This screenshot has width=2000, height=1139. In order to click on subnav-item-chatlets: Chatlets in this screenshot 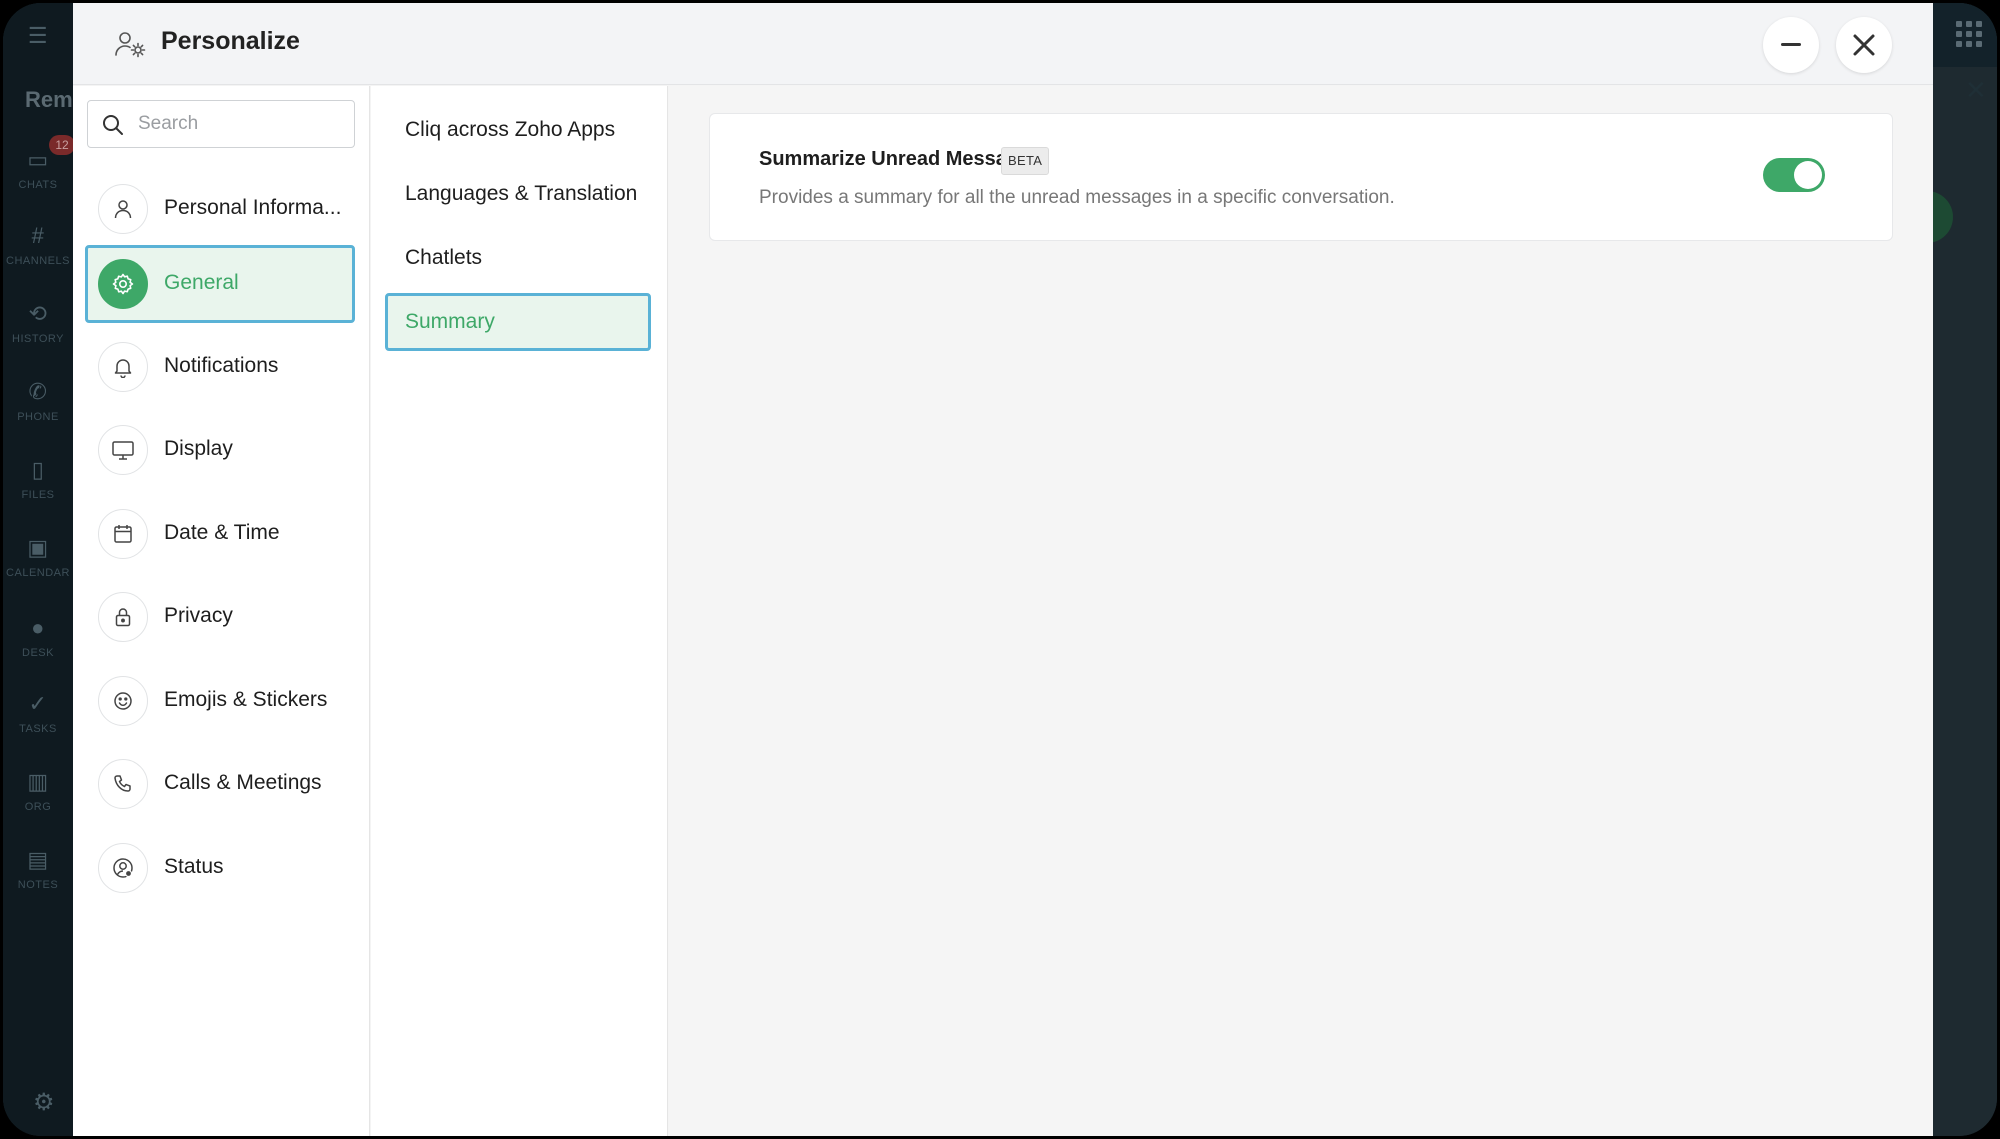, I will do `click(518, 258)`.